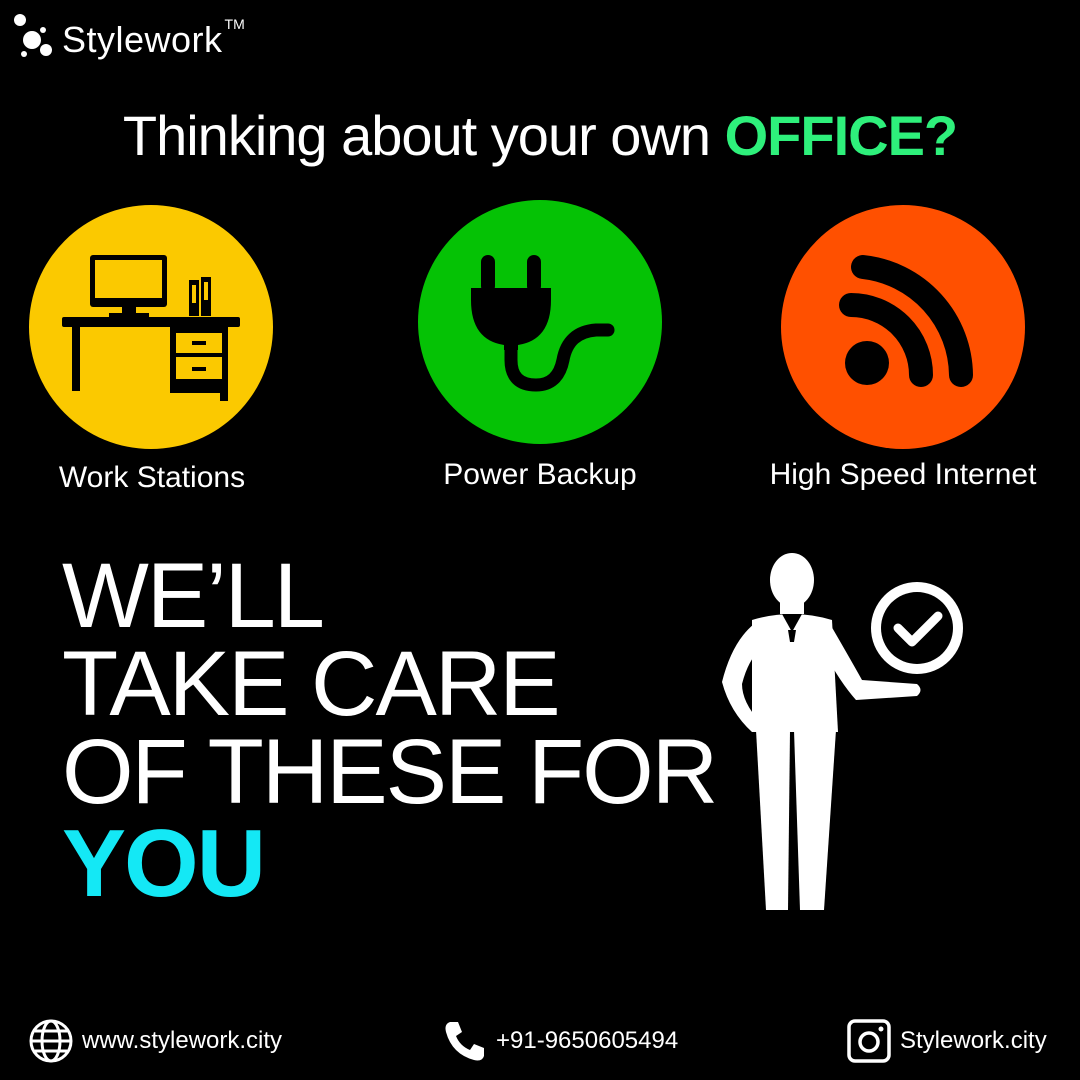  Describe the element at coordinates (182, 1041) in the screenshot. I see `website-link: www.stylework.city` at that location.